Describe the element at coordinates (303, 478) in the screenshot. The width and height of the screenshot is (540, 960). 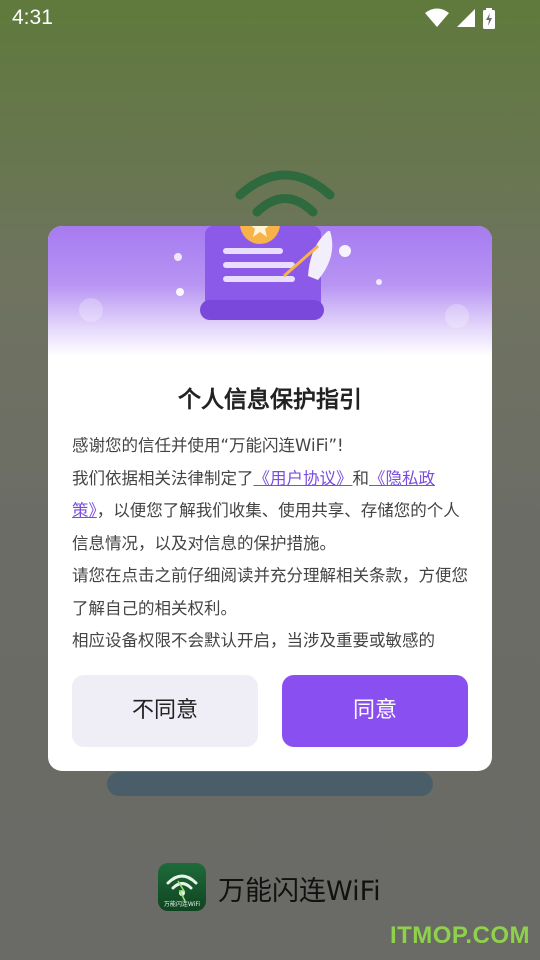
I see `user-agreement-link: 《用户协议》` at that location.